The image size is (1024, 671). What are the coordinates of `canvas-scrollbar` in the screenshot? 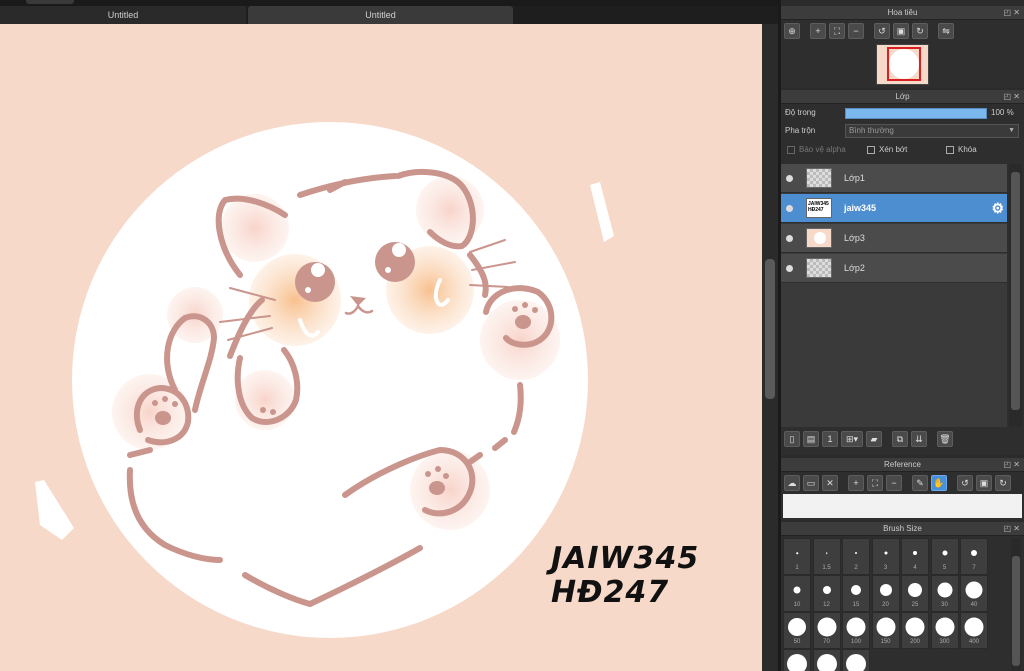 It's located at (770, 347).